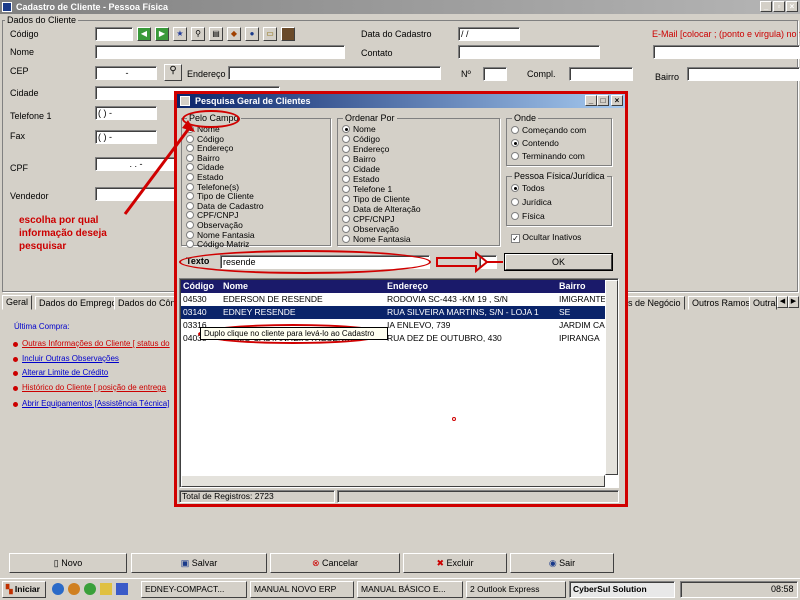  I want to click on annotation-line: pesquisar, so click(43, 246).